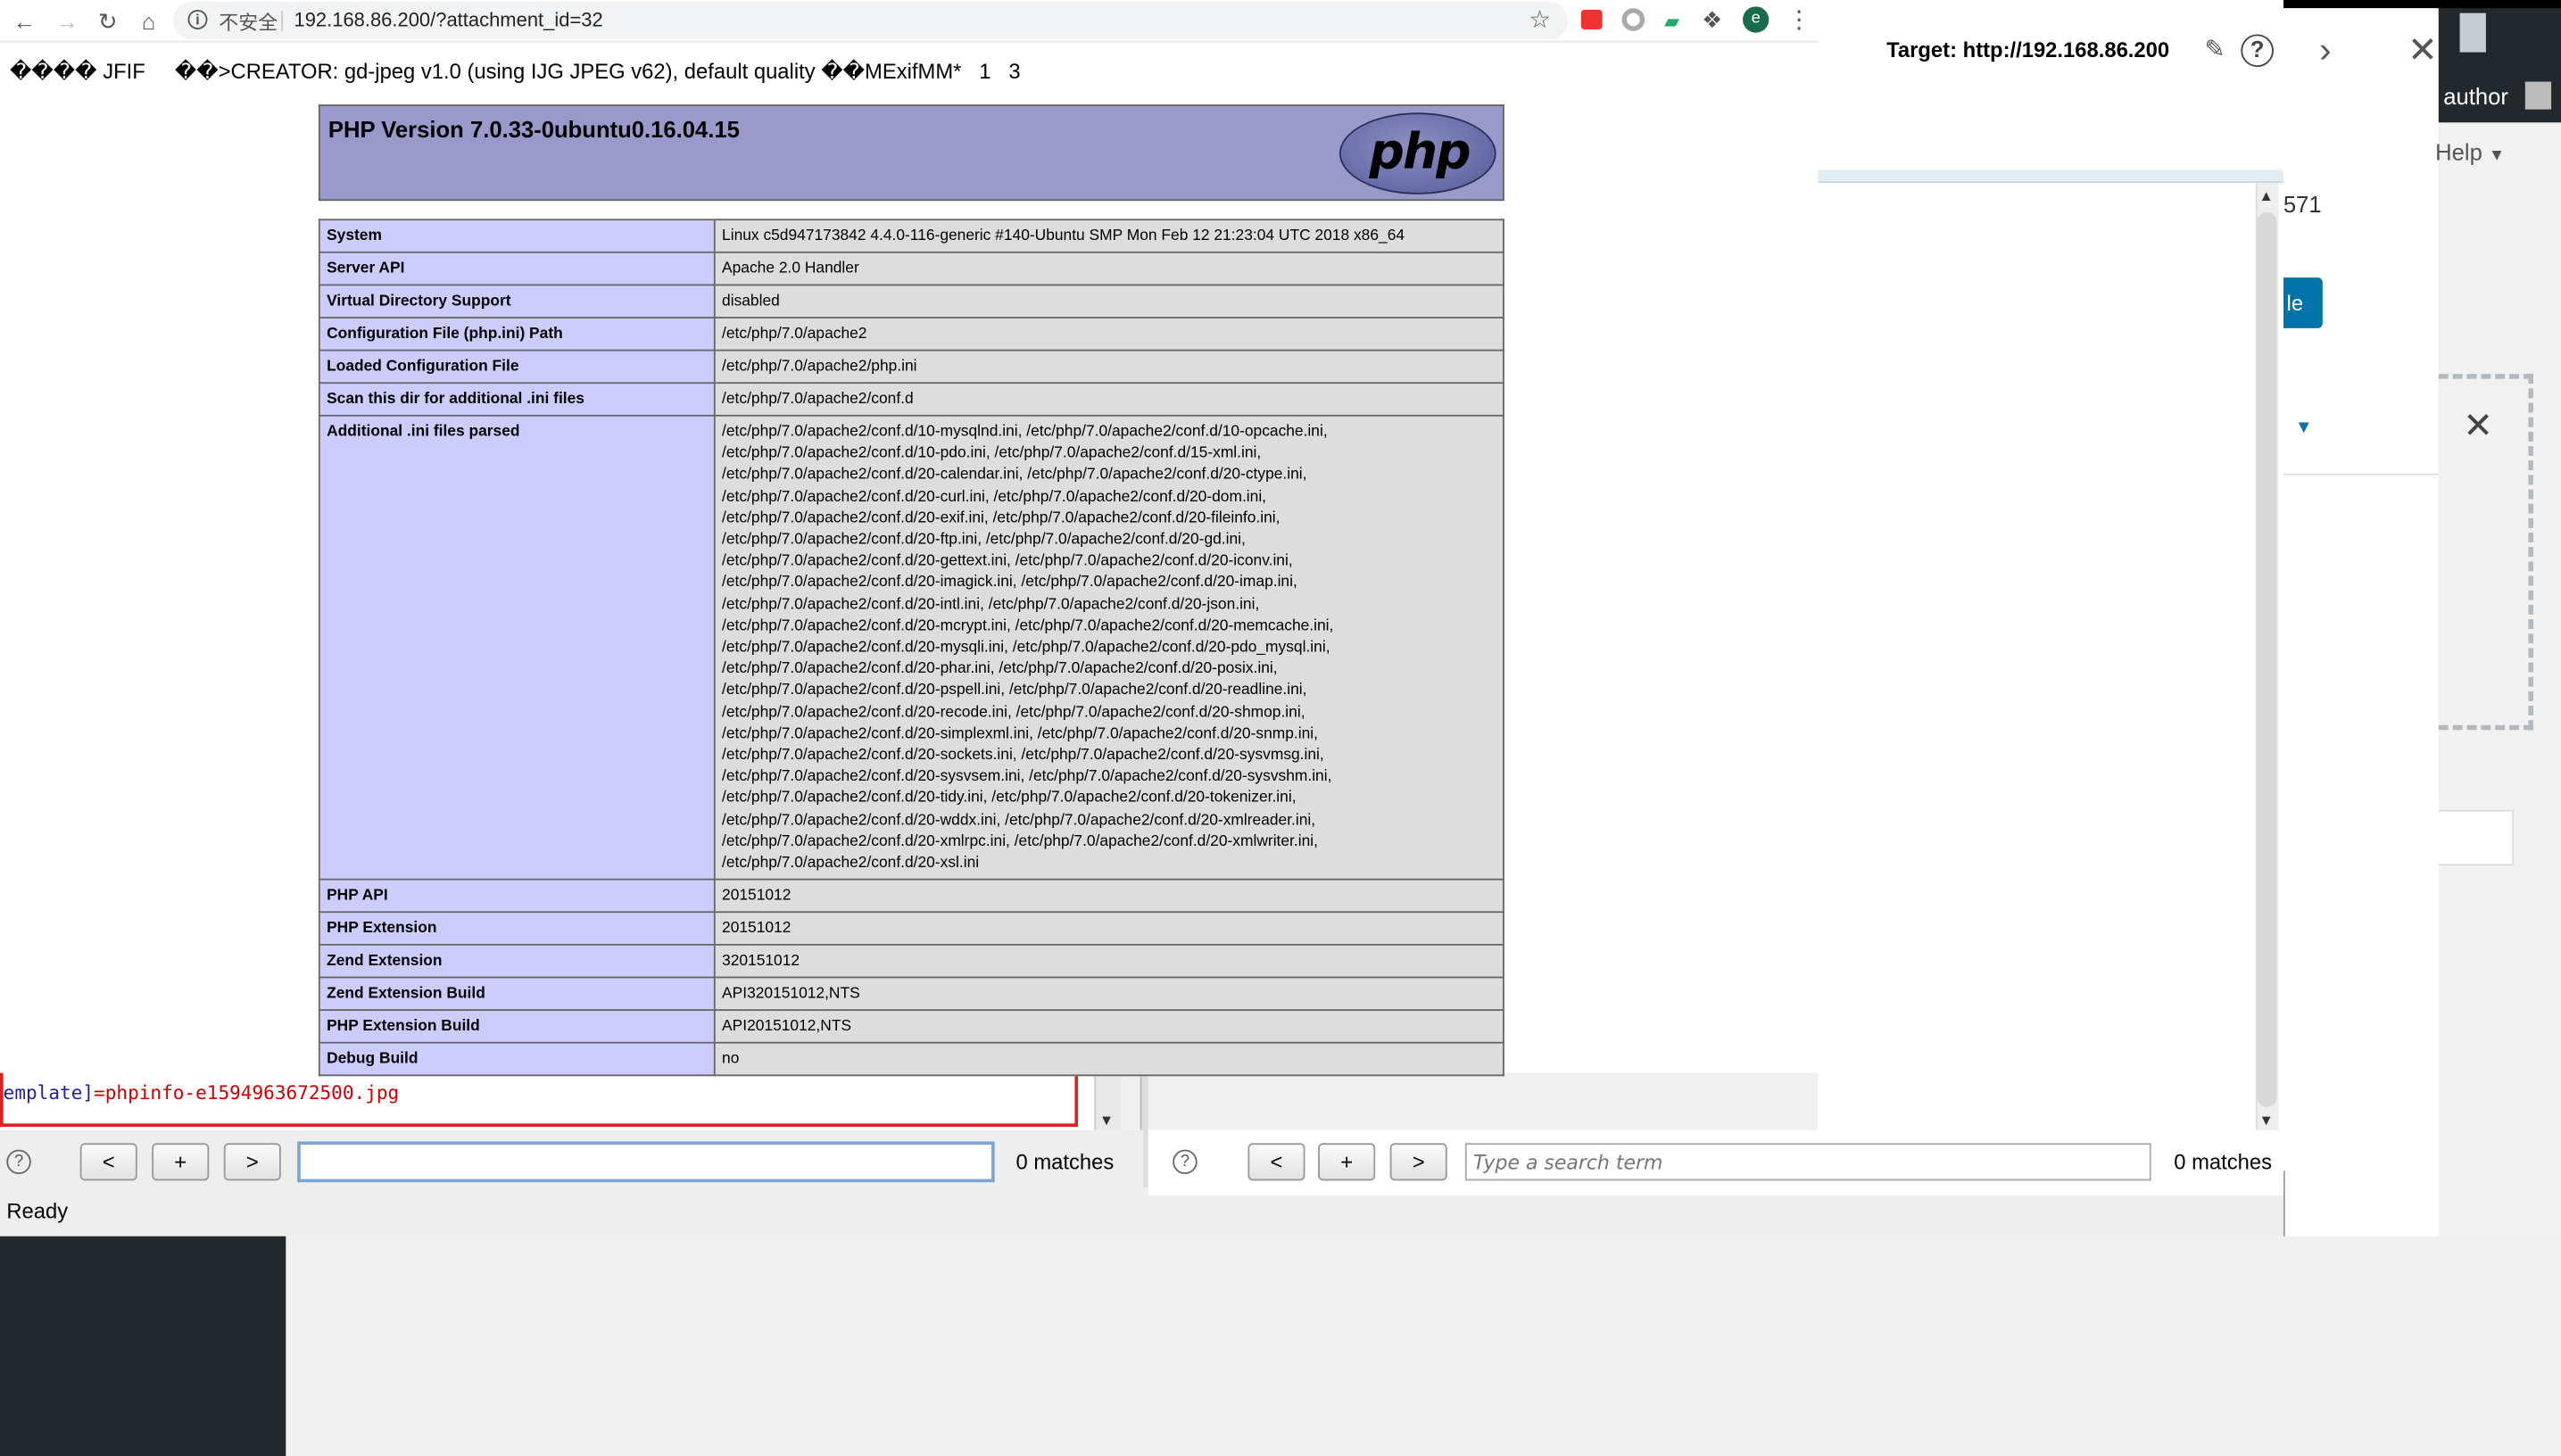 Image resolution: width=2561 pixels, height=1456 pixels. What do you see at coordinates (517, 400) in the screenshot?
I see `row-key: Scan this dir for additional .ini files` at bounding box center [517, 400].